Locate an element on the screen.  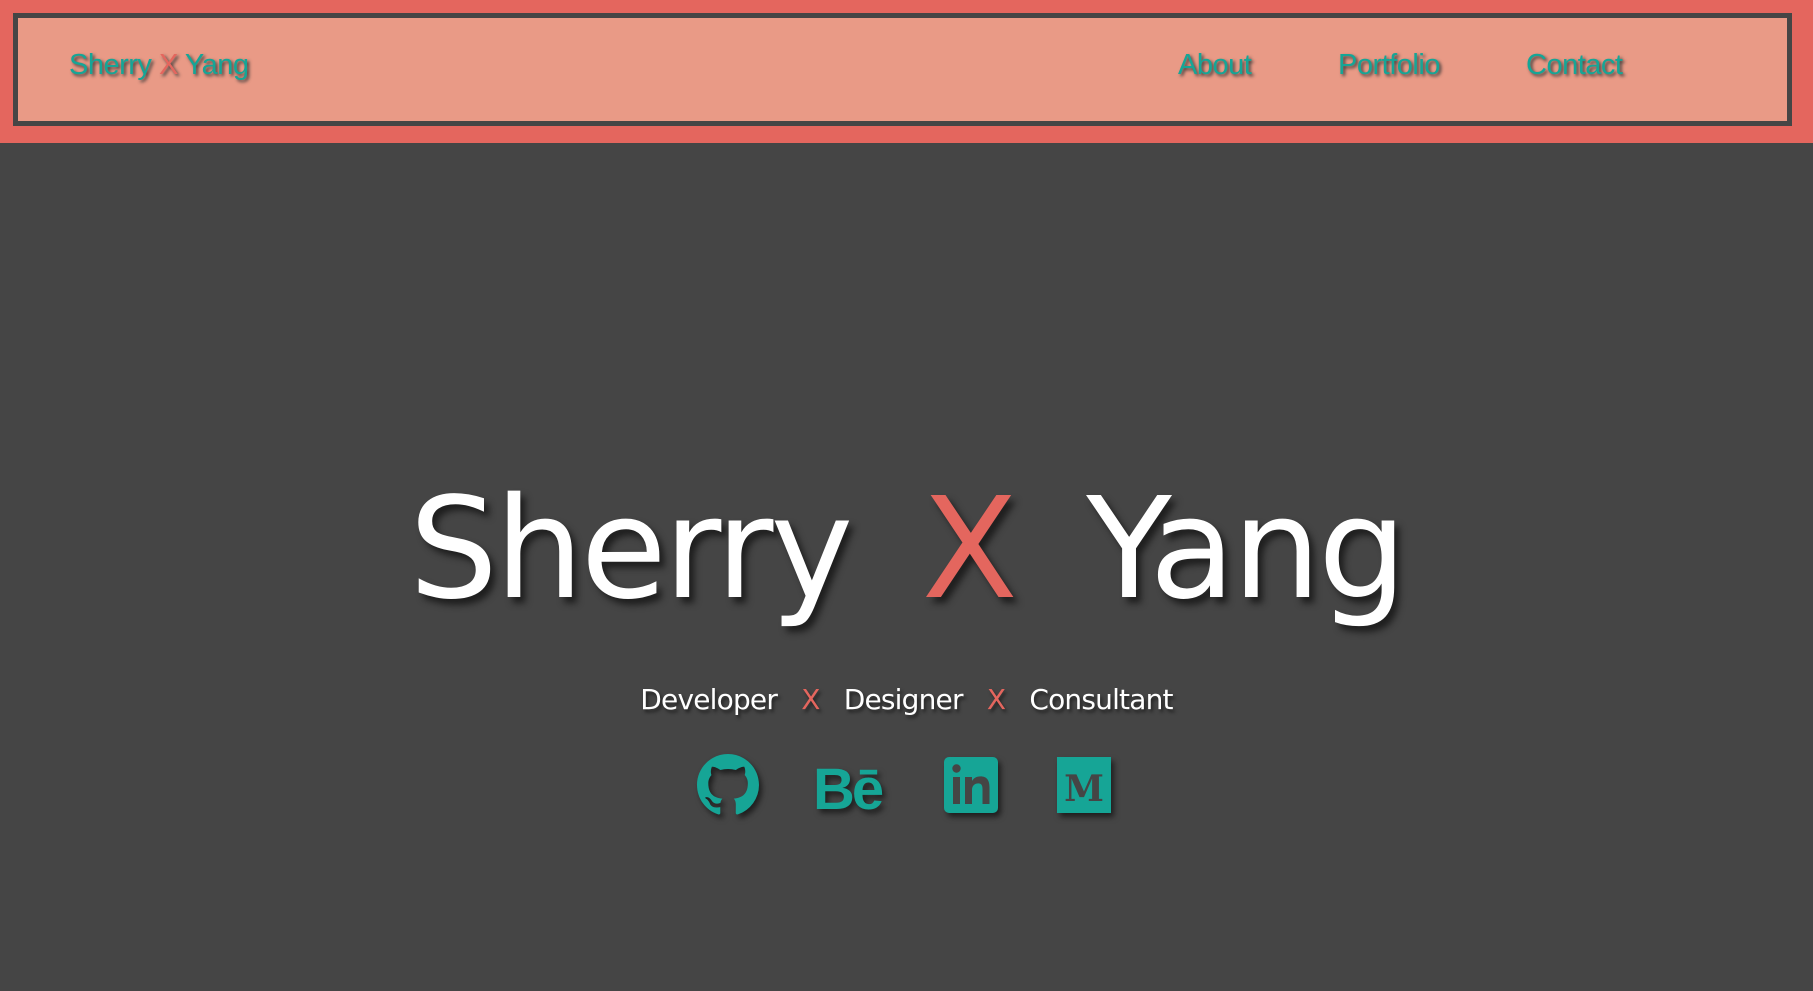
role-separator-1: X is located at coordinates (810, 699).